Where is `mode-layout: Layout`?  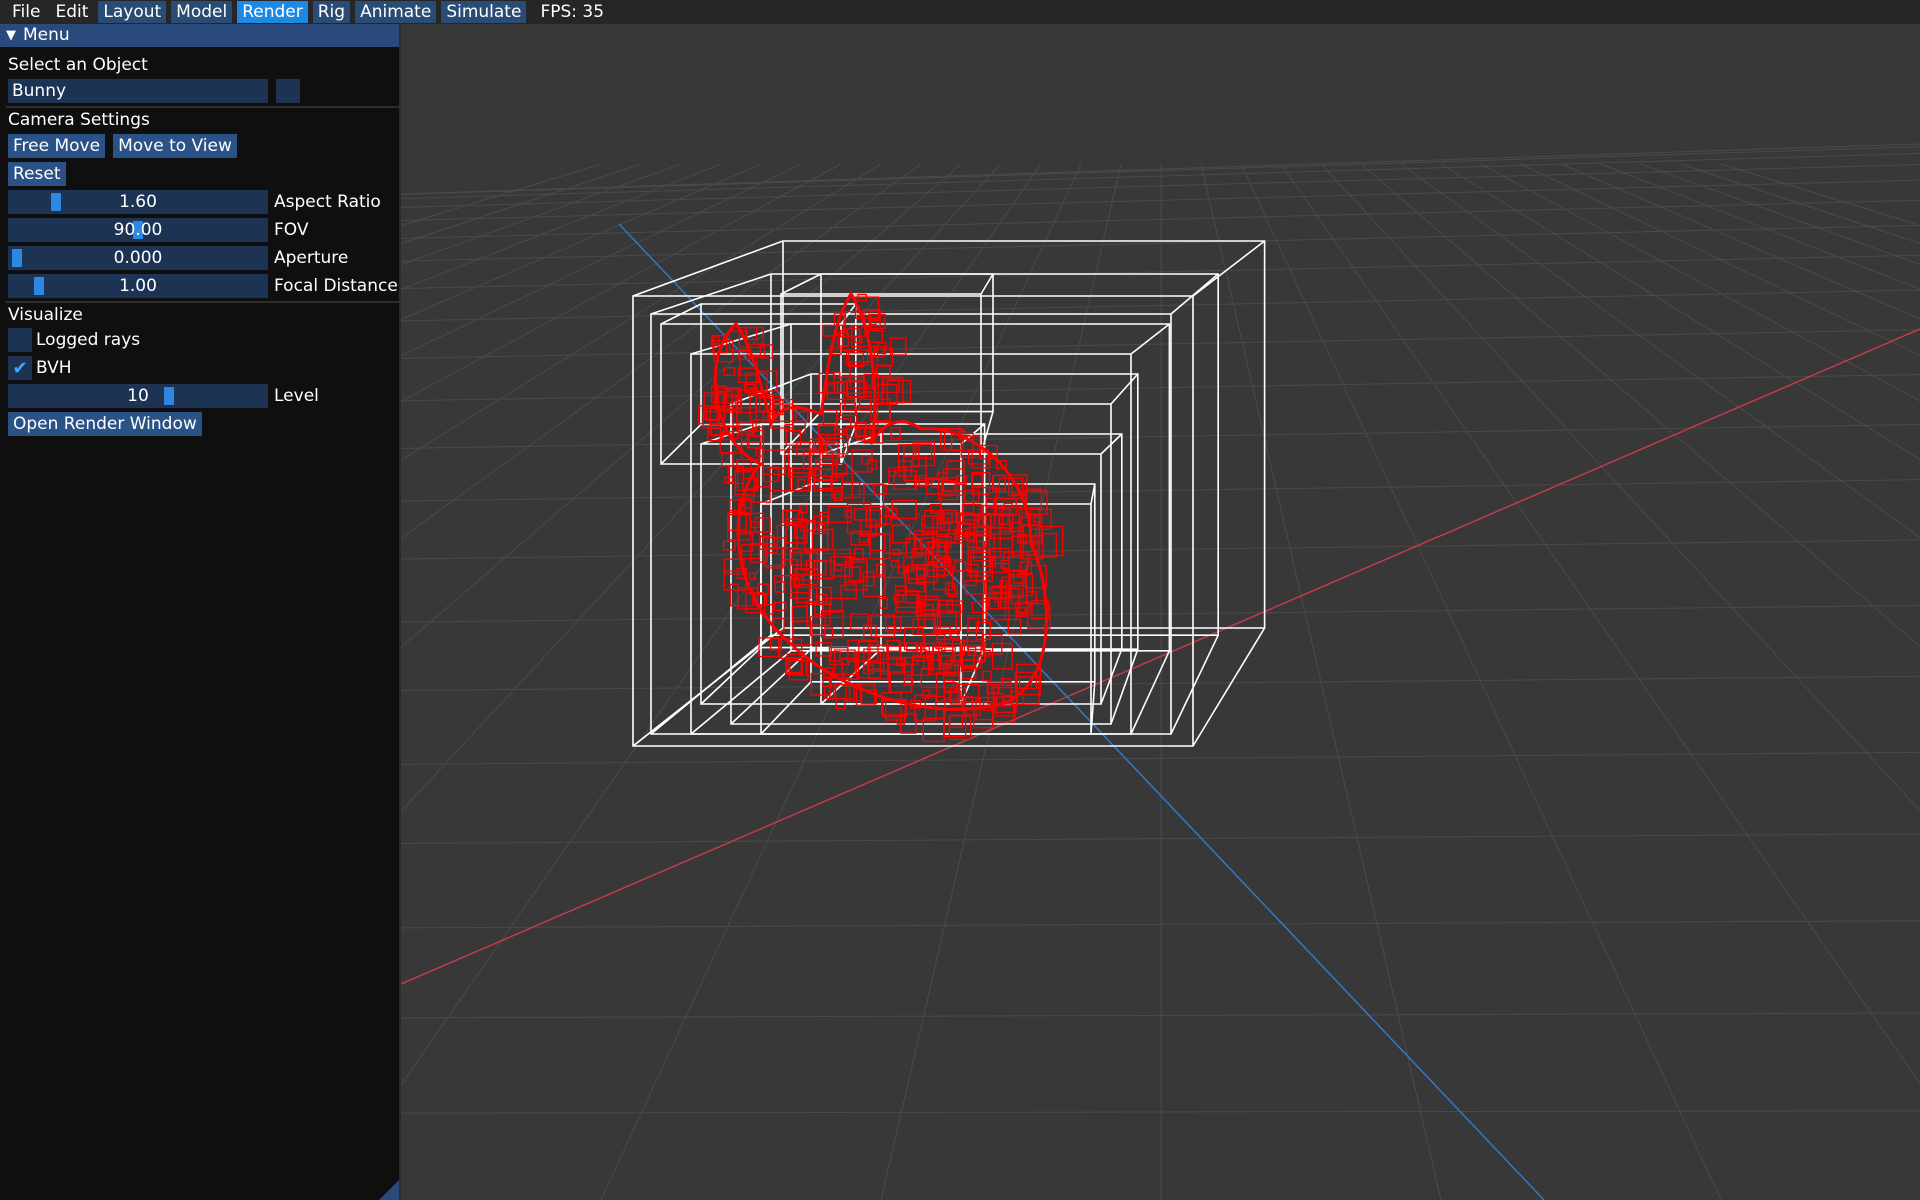 mode-layout: Layout is located at coordinates (132, 12).